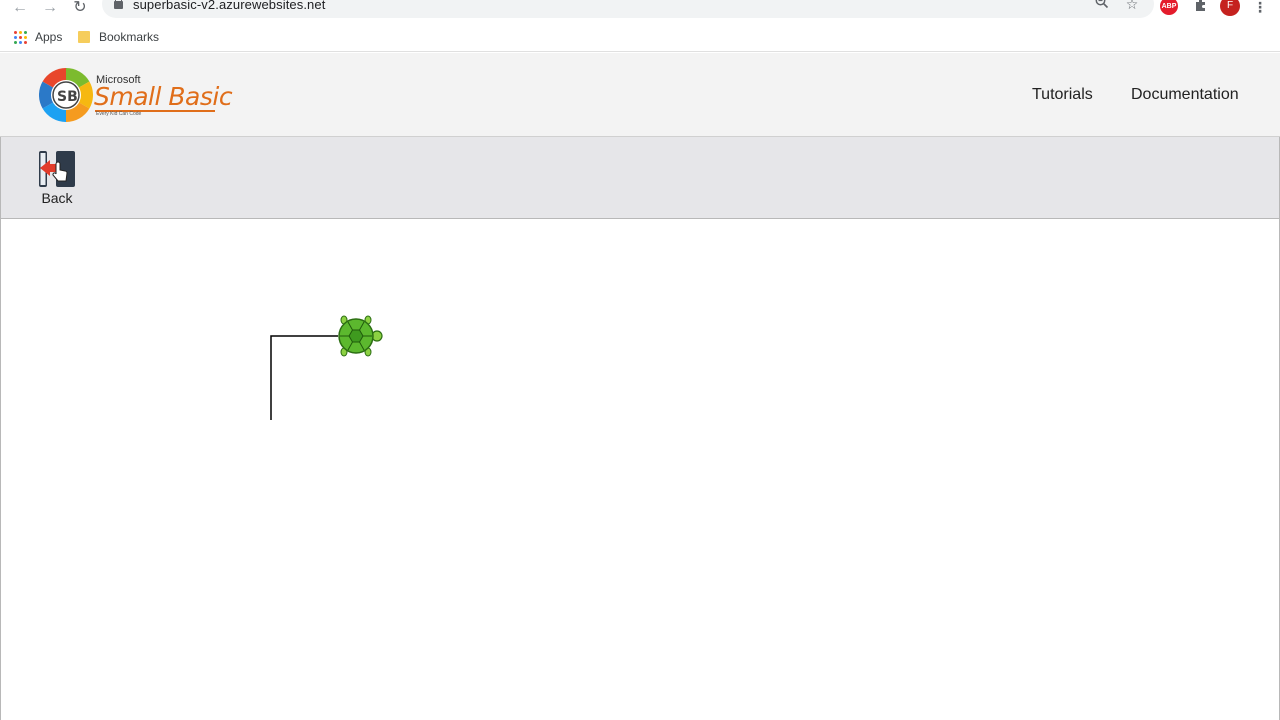  Describe the element at coordinates (1132, 6) in the screenshot. I see `bookmark-star-icon: ☆` at that location.